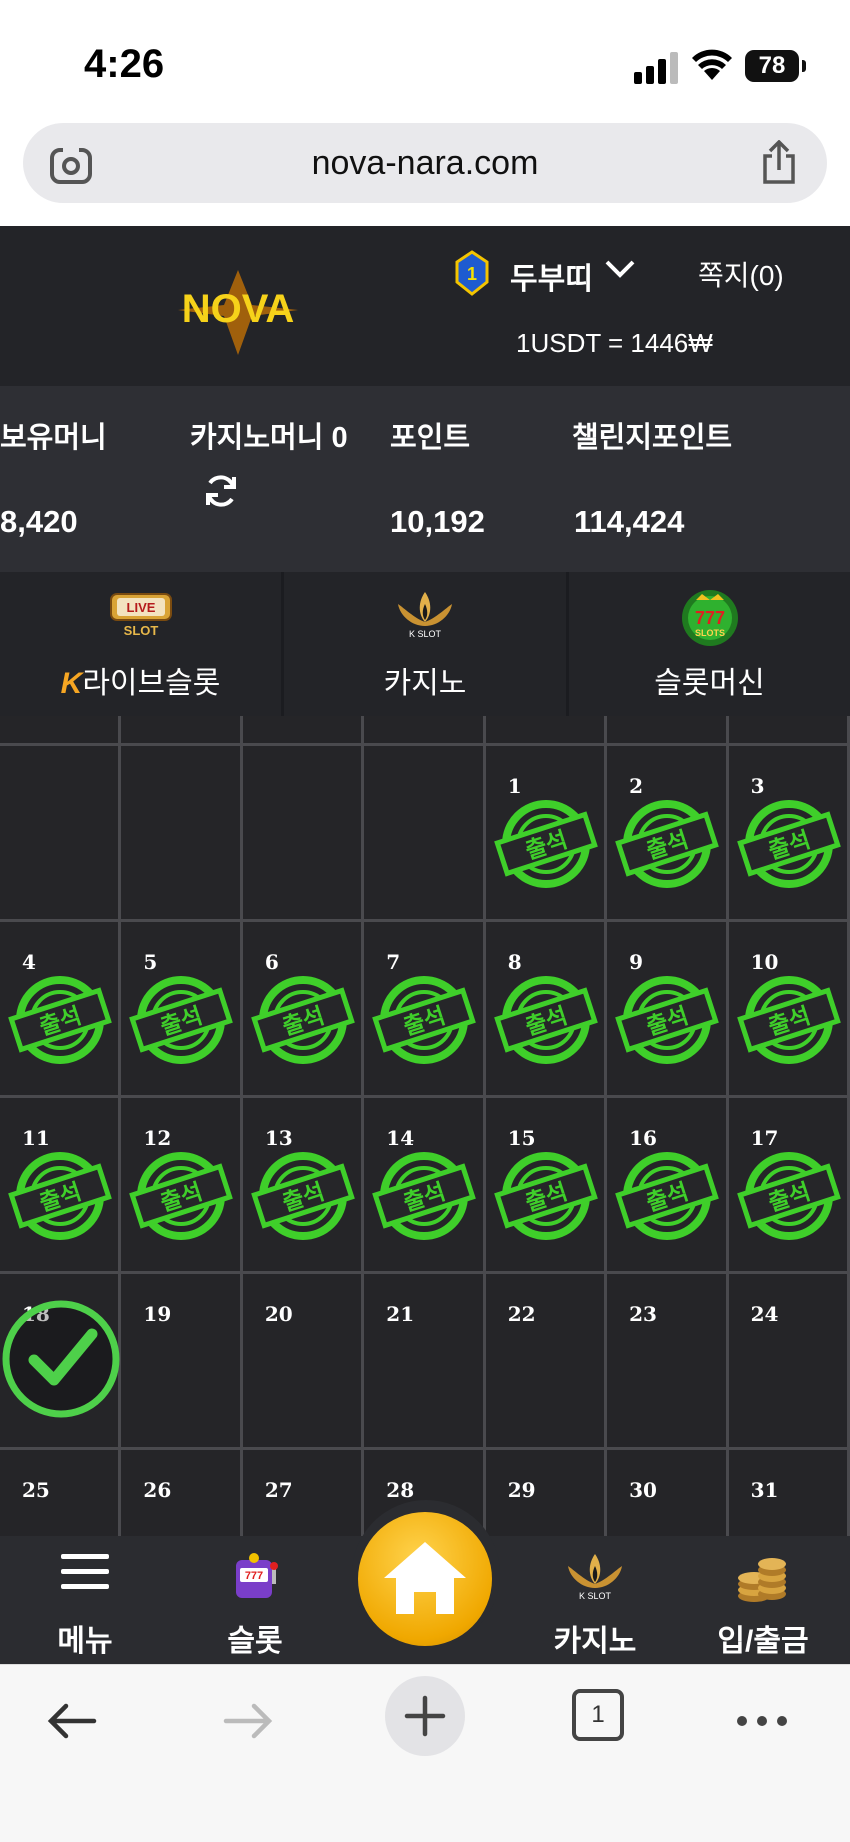 Image resolution: width=850 pixels, height=1842 pixels. I want to click on hamburger-icon, so click(85, 1571).